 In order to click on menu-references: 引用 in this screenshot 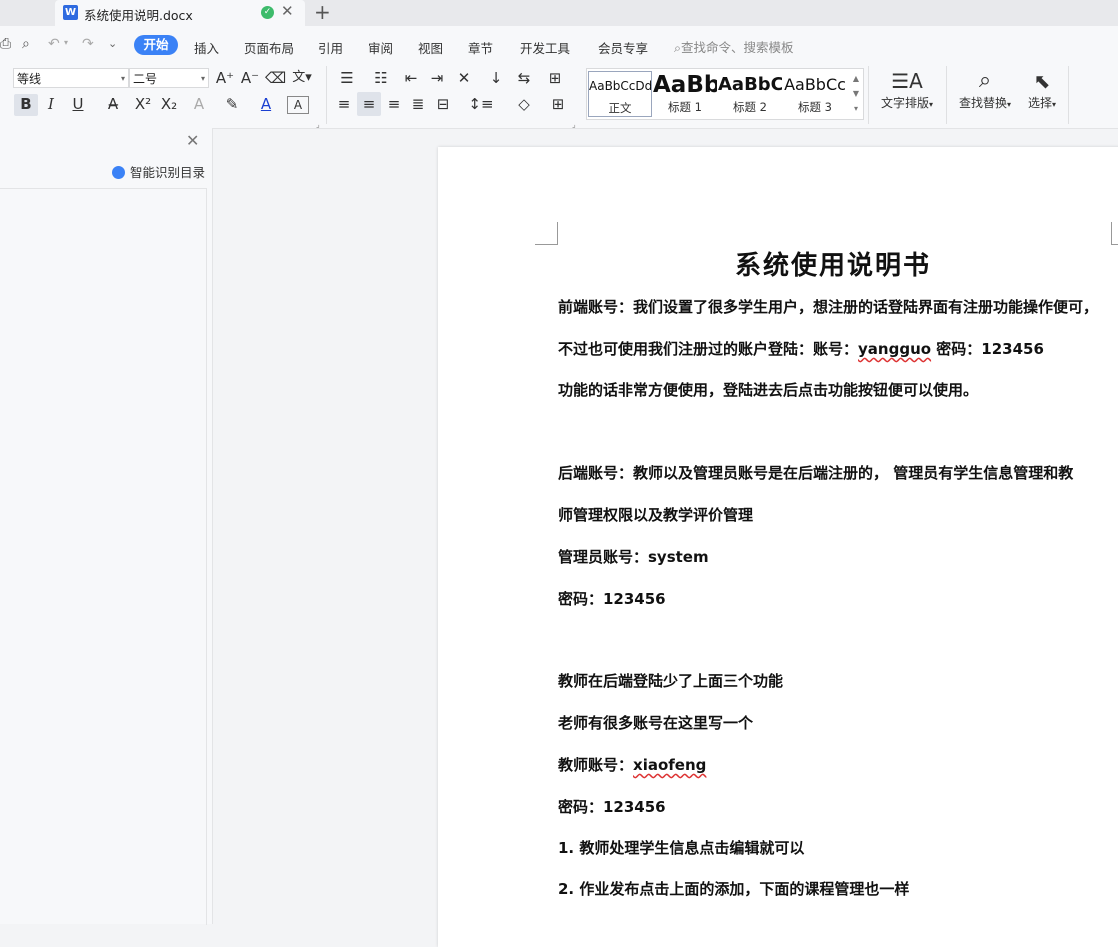, I will do `click(330, 47)`.